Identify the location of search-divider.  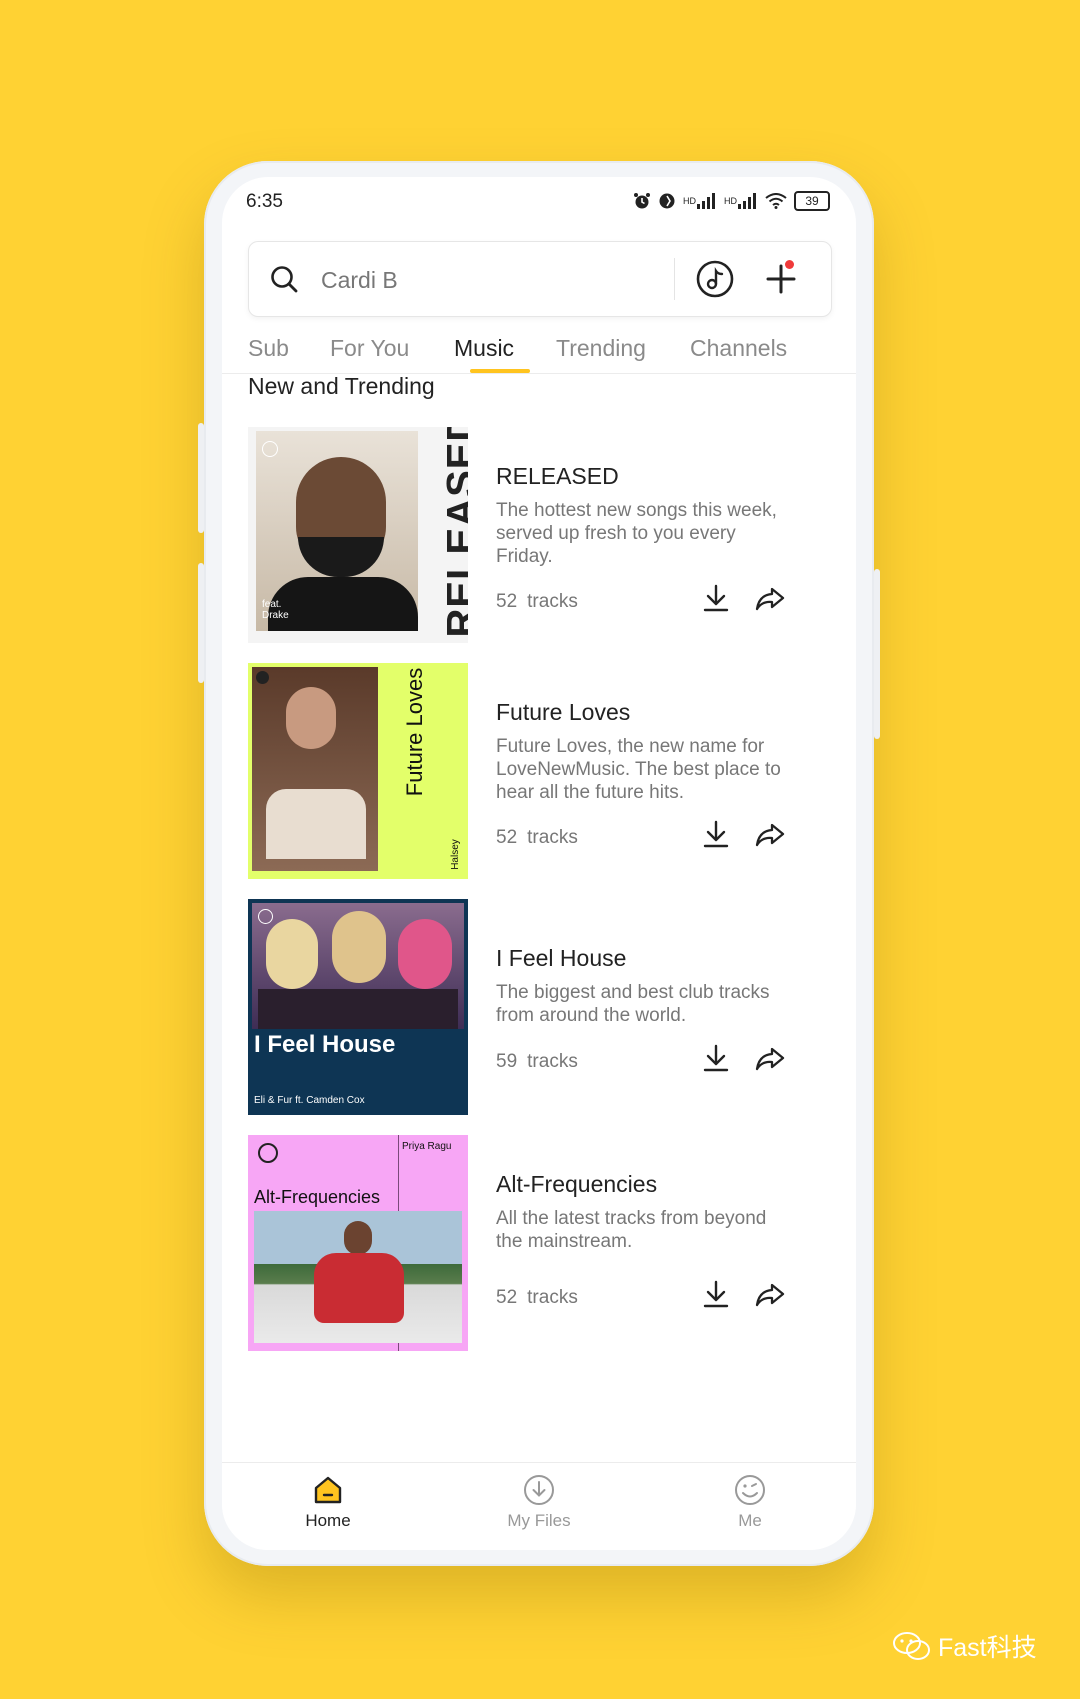
(674, 279).